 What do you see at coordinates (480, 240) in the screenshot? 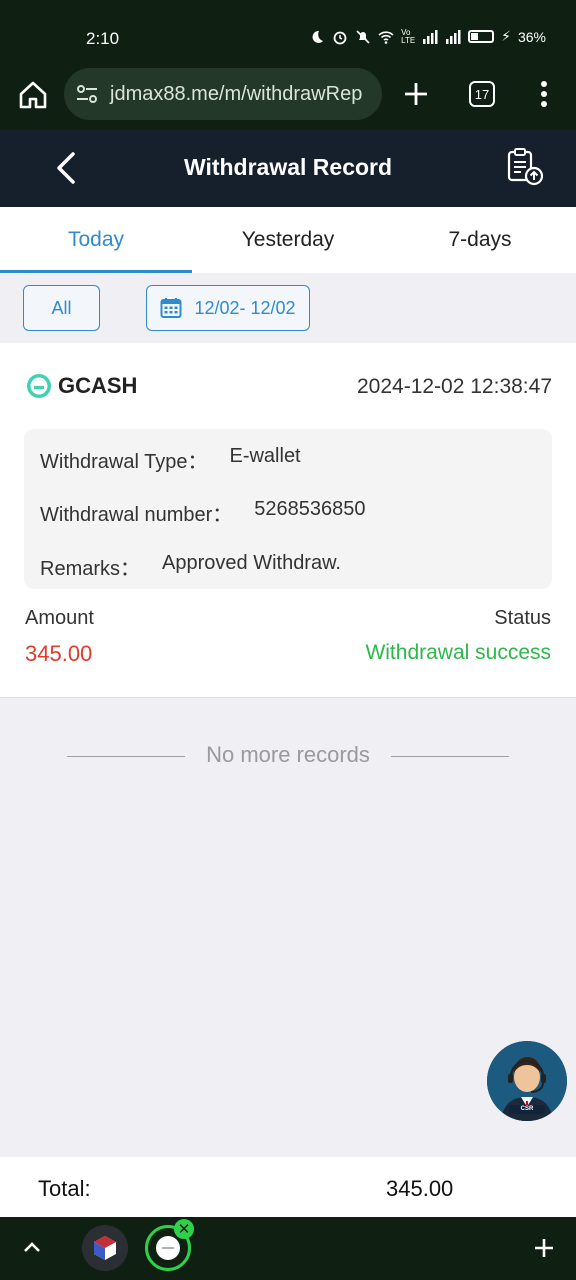
I see `tab-7-days: 7-days` at bounding box center [480, 240].